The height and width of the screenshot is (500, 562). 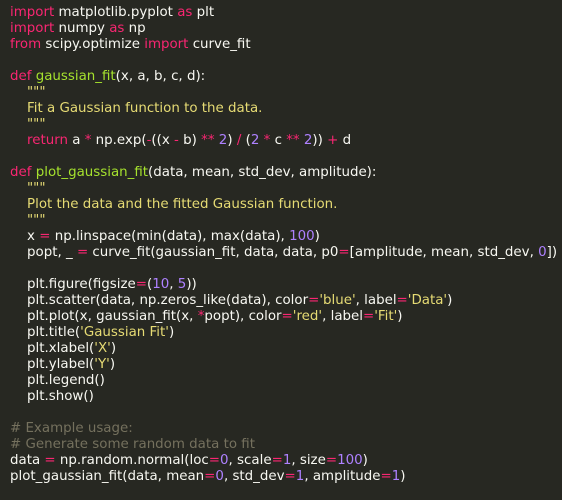 I want to click on code-line: plt.legend(), so click(x=286, y=381).